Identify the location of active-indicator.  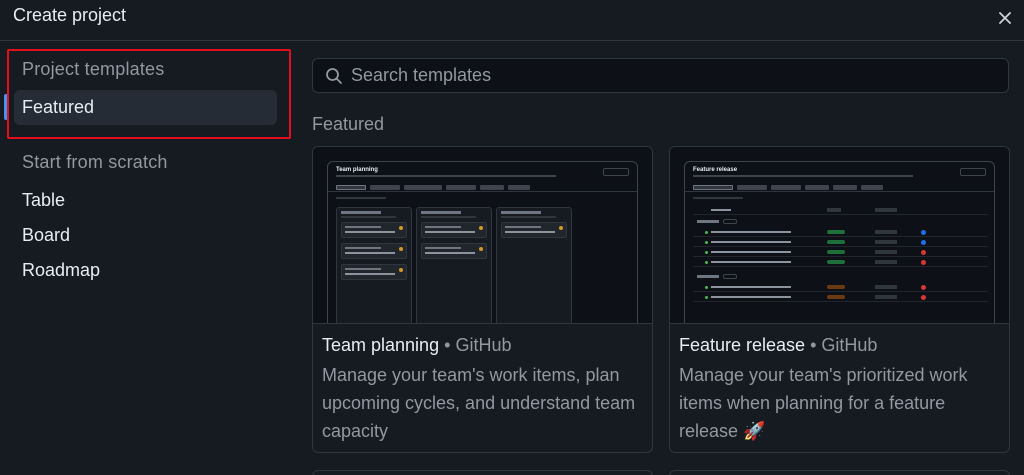
(6, 107).